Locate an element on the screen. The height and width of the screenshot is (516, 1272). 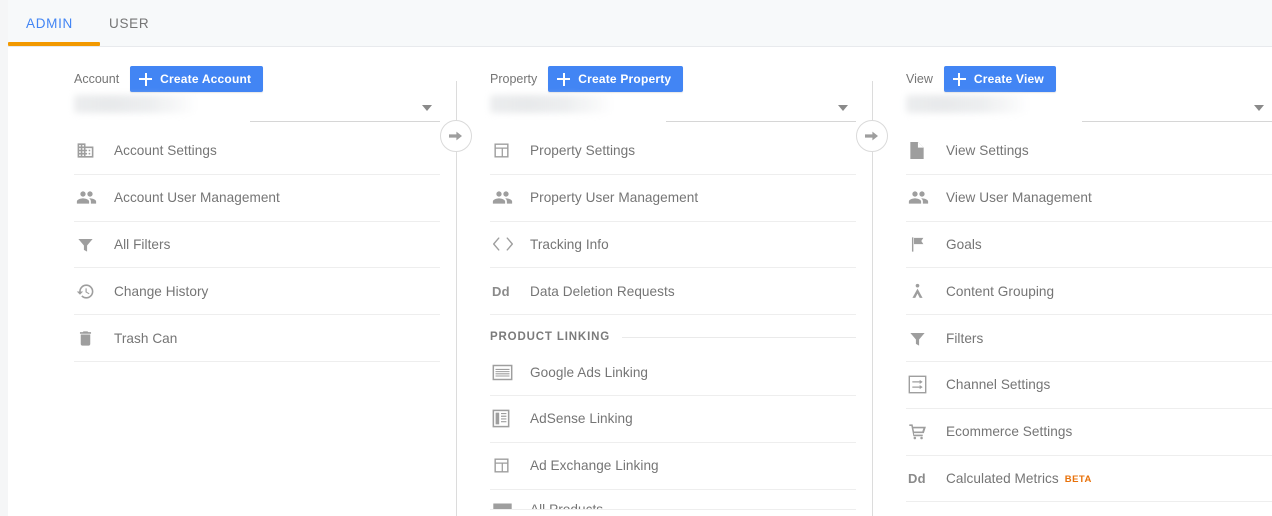
grouping-icon is located at coordinates (926, 291).